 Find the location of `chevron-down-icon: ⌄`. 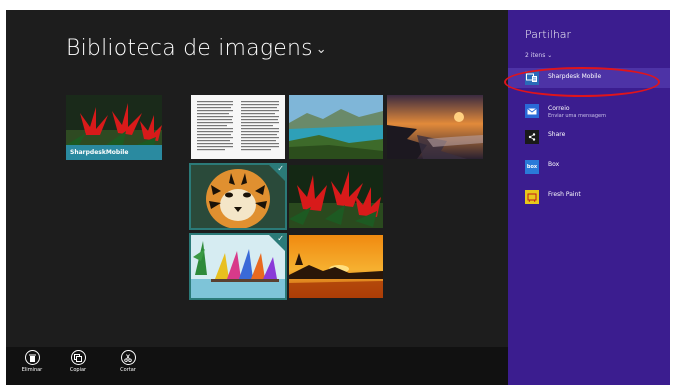

chevron-down-icon: ⌄ is located at coordinates (321, 49).